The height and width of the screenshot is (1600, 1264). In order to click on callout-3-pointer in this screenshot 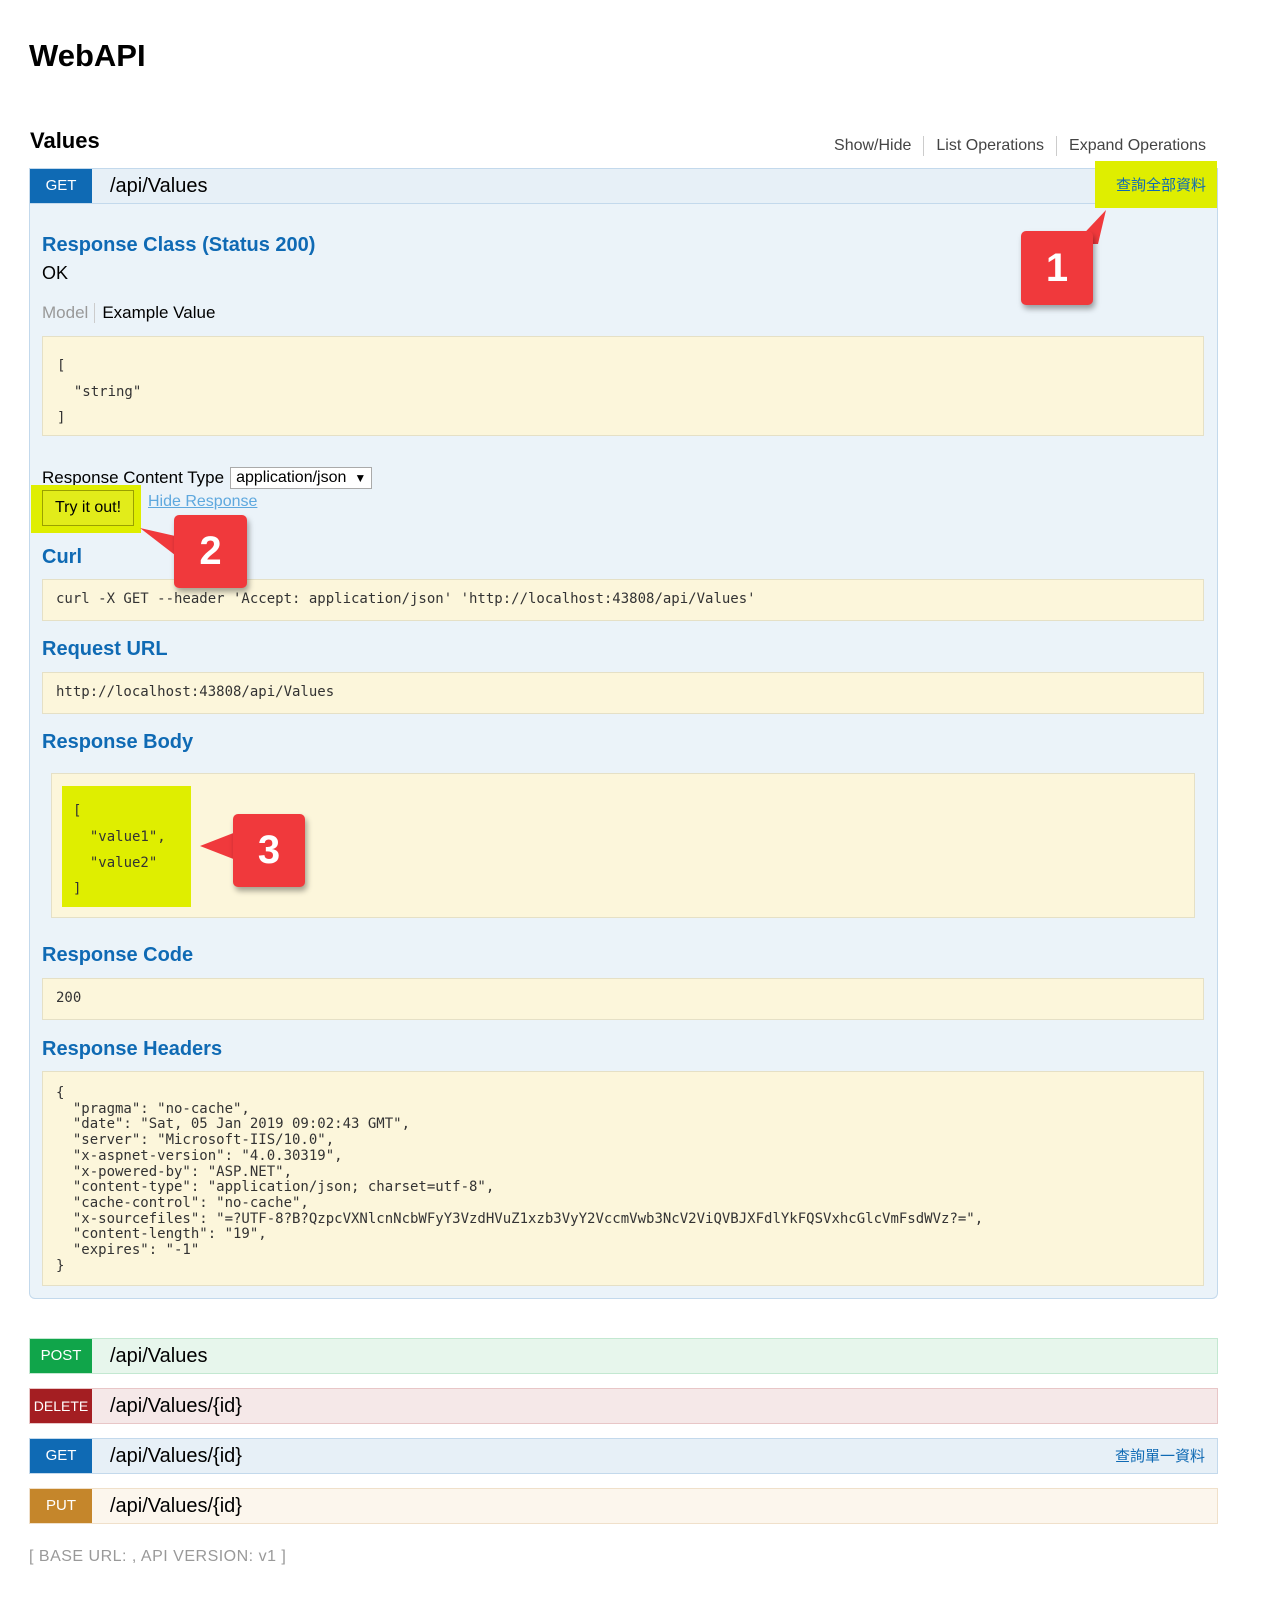, I will do `click(218, 846)`.